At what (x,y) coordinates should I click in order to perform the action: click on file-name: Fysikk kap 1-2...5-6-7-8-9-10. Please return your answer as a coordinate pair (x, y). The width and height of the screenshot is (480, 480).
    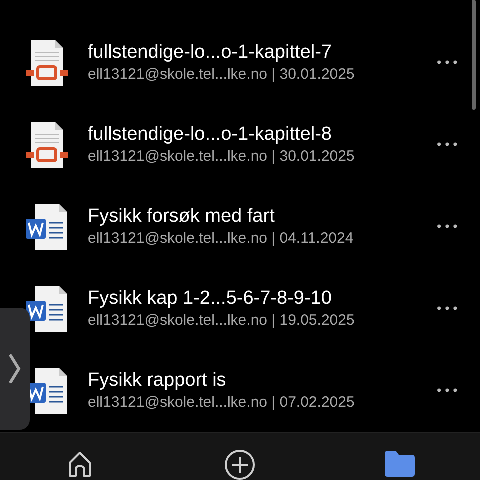
    Looking at the image, I should click on (261, 299).